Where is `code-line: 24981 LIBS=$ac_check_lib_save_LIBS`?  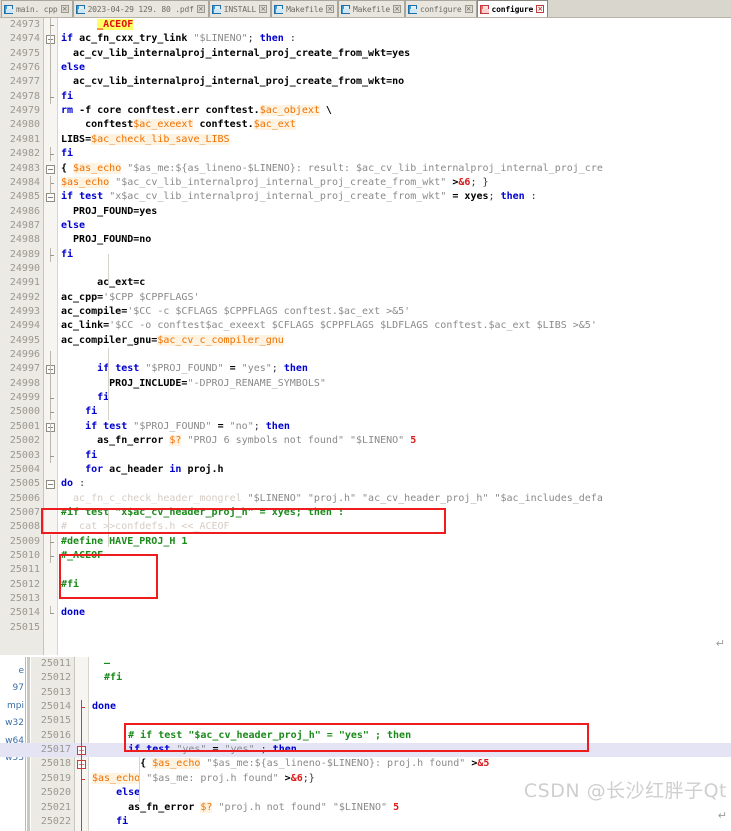 code-line: 24981 LIBS=$ac_check_lib_save_LIBS is located at coordinates (365, 140).